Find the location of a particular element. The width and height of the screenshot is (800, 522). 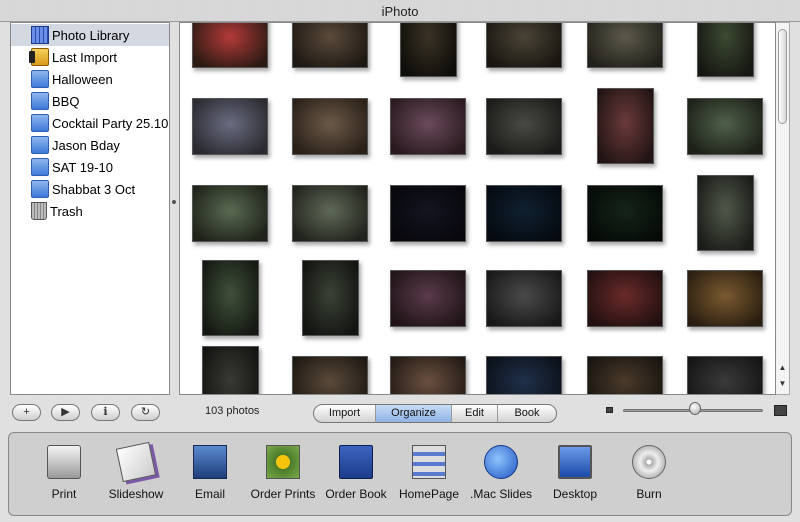

play-slideshow-button: ▶ is located at coordinates (65, 412).